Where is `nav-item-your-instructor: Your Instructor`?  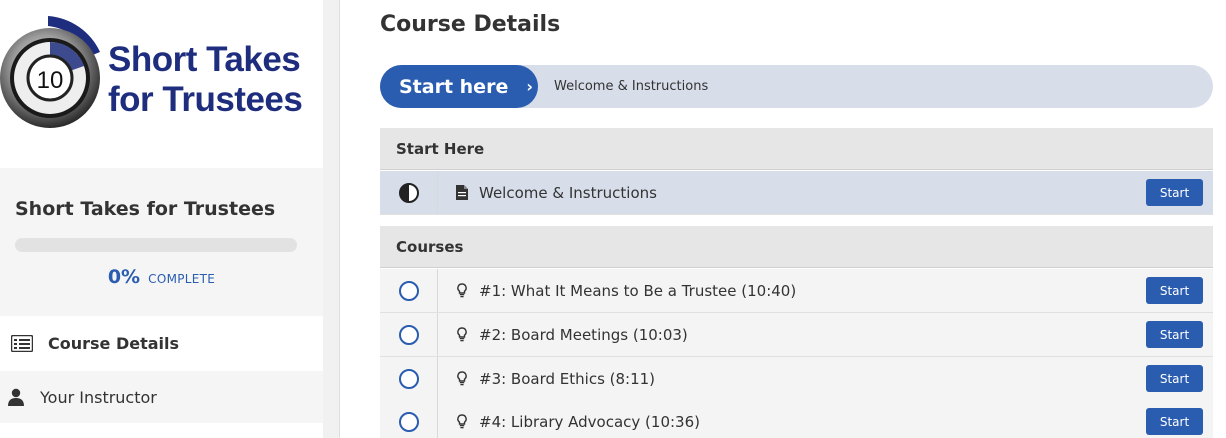 nav-item-your-instructor: Your Instructor is located at coordinates (161, 397).